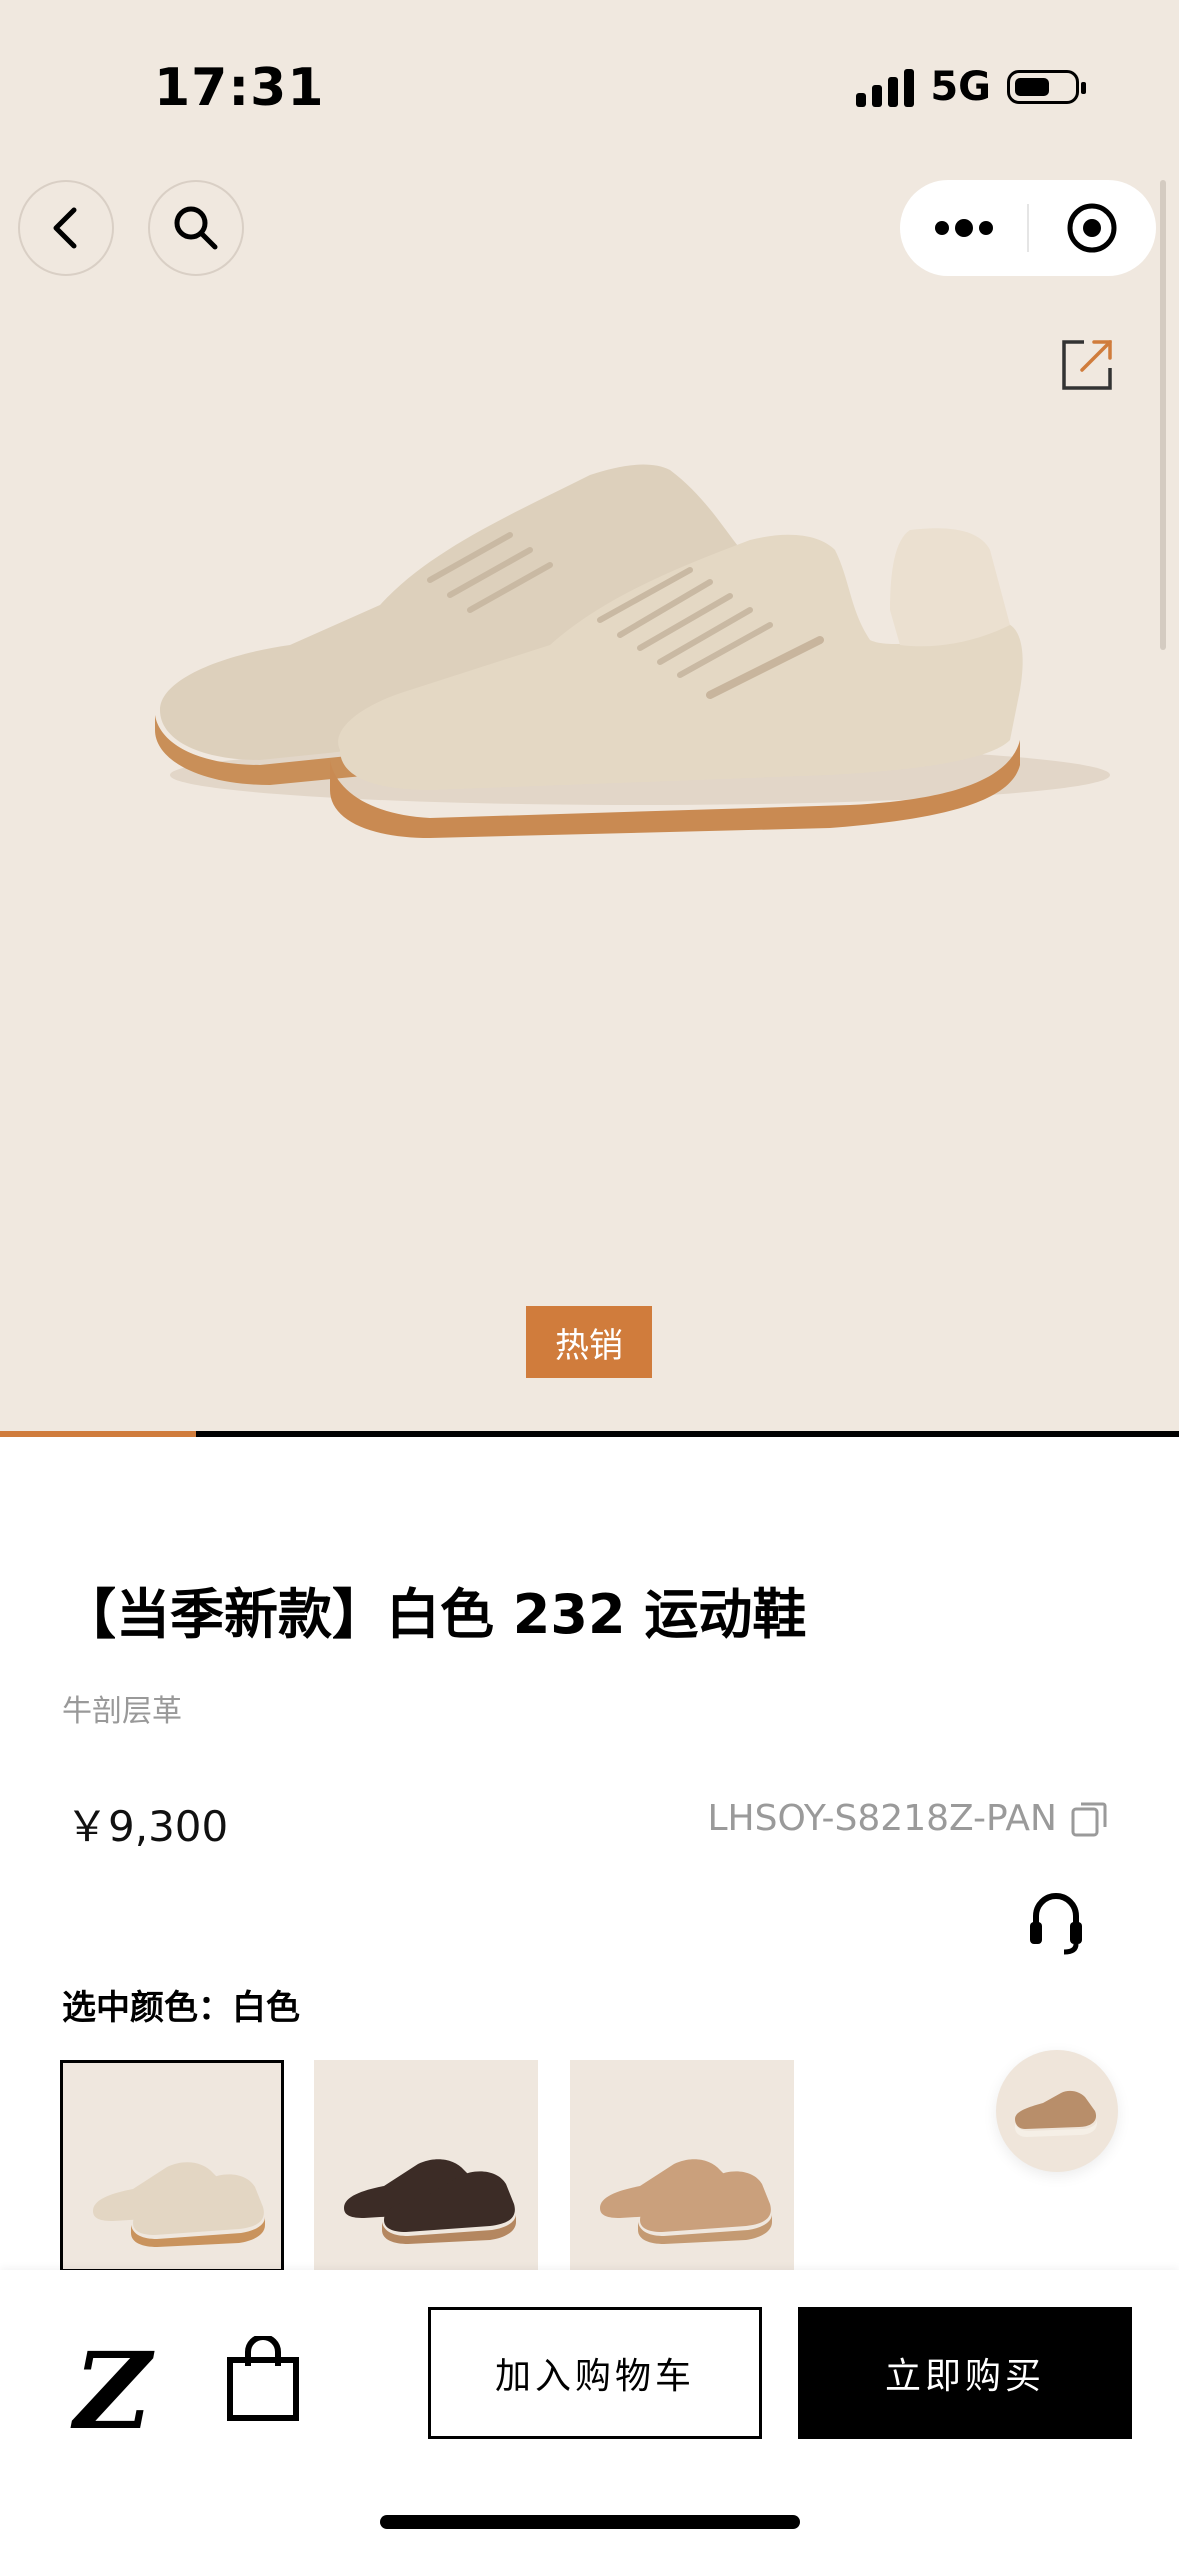 This screenshot has width=1179, height=2556. What do you see at coordinates (960, 87) in the screenshot?
I see `network-type: 5G` at bounding box center [960, 87].